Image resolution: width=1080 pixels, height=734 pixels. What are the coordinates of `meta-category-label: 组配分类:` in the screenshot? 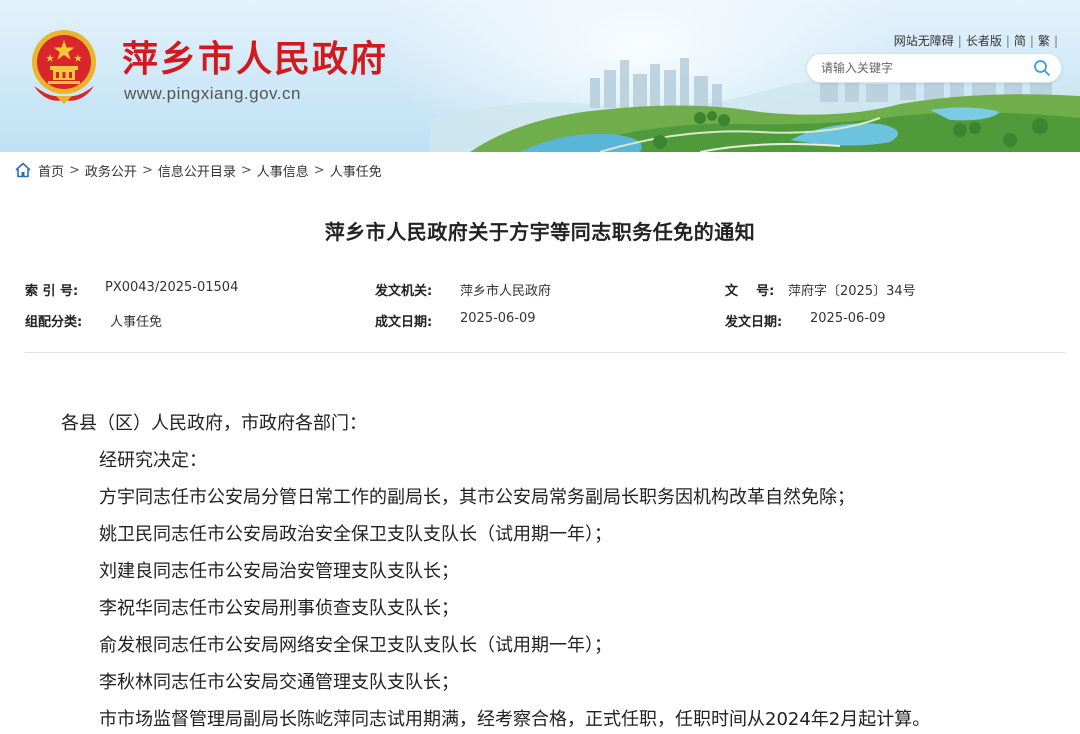 It's located at (54, 322).